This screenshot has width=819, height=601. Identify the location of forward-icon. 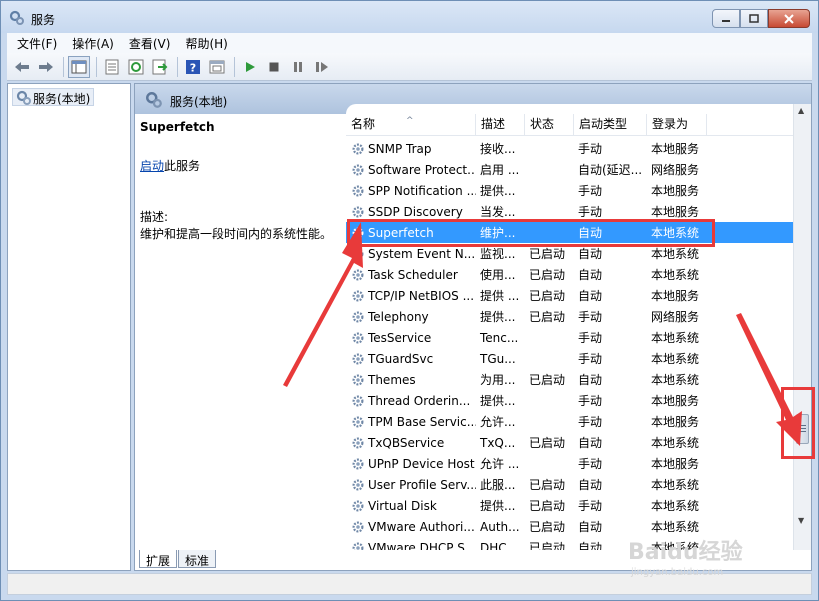
(46, 66).